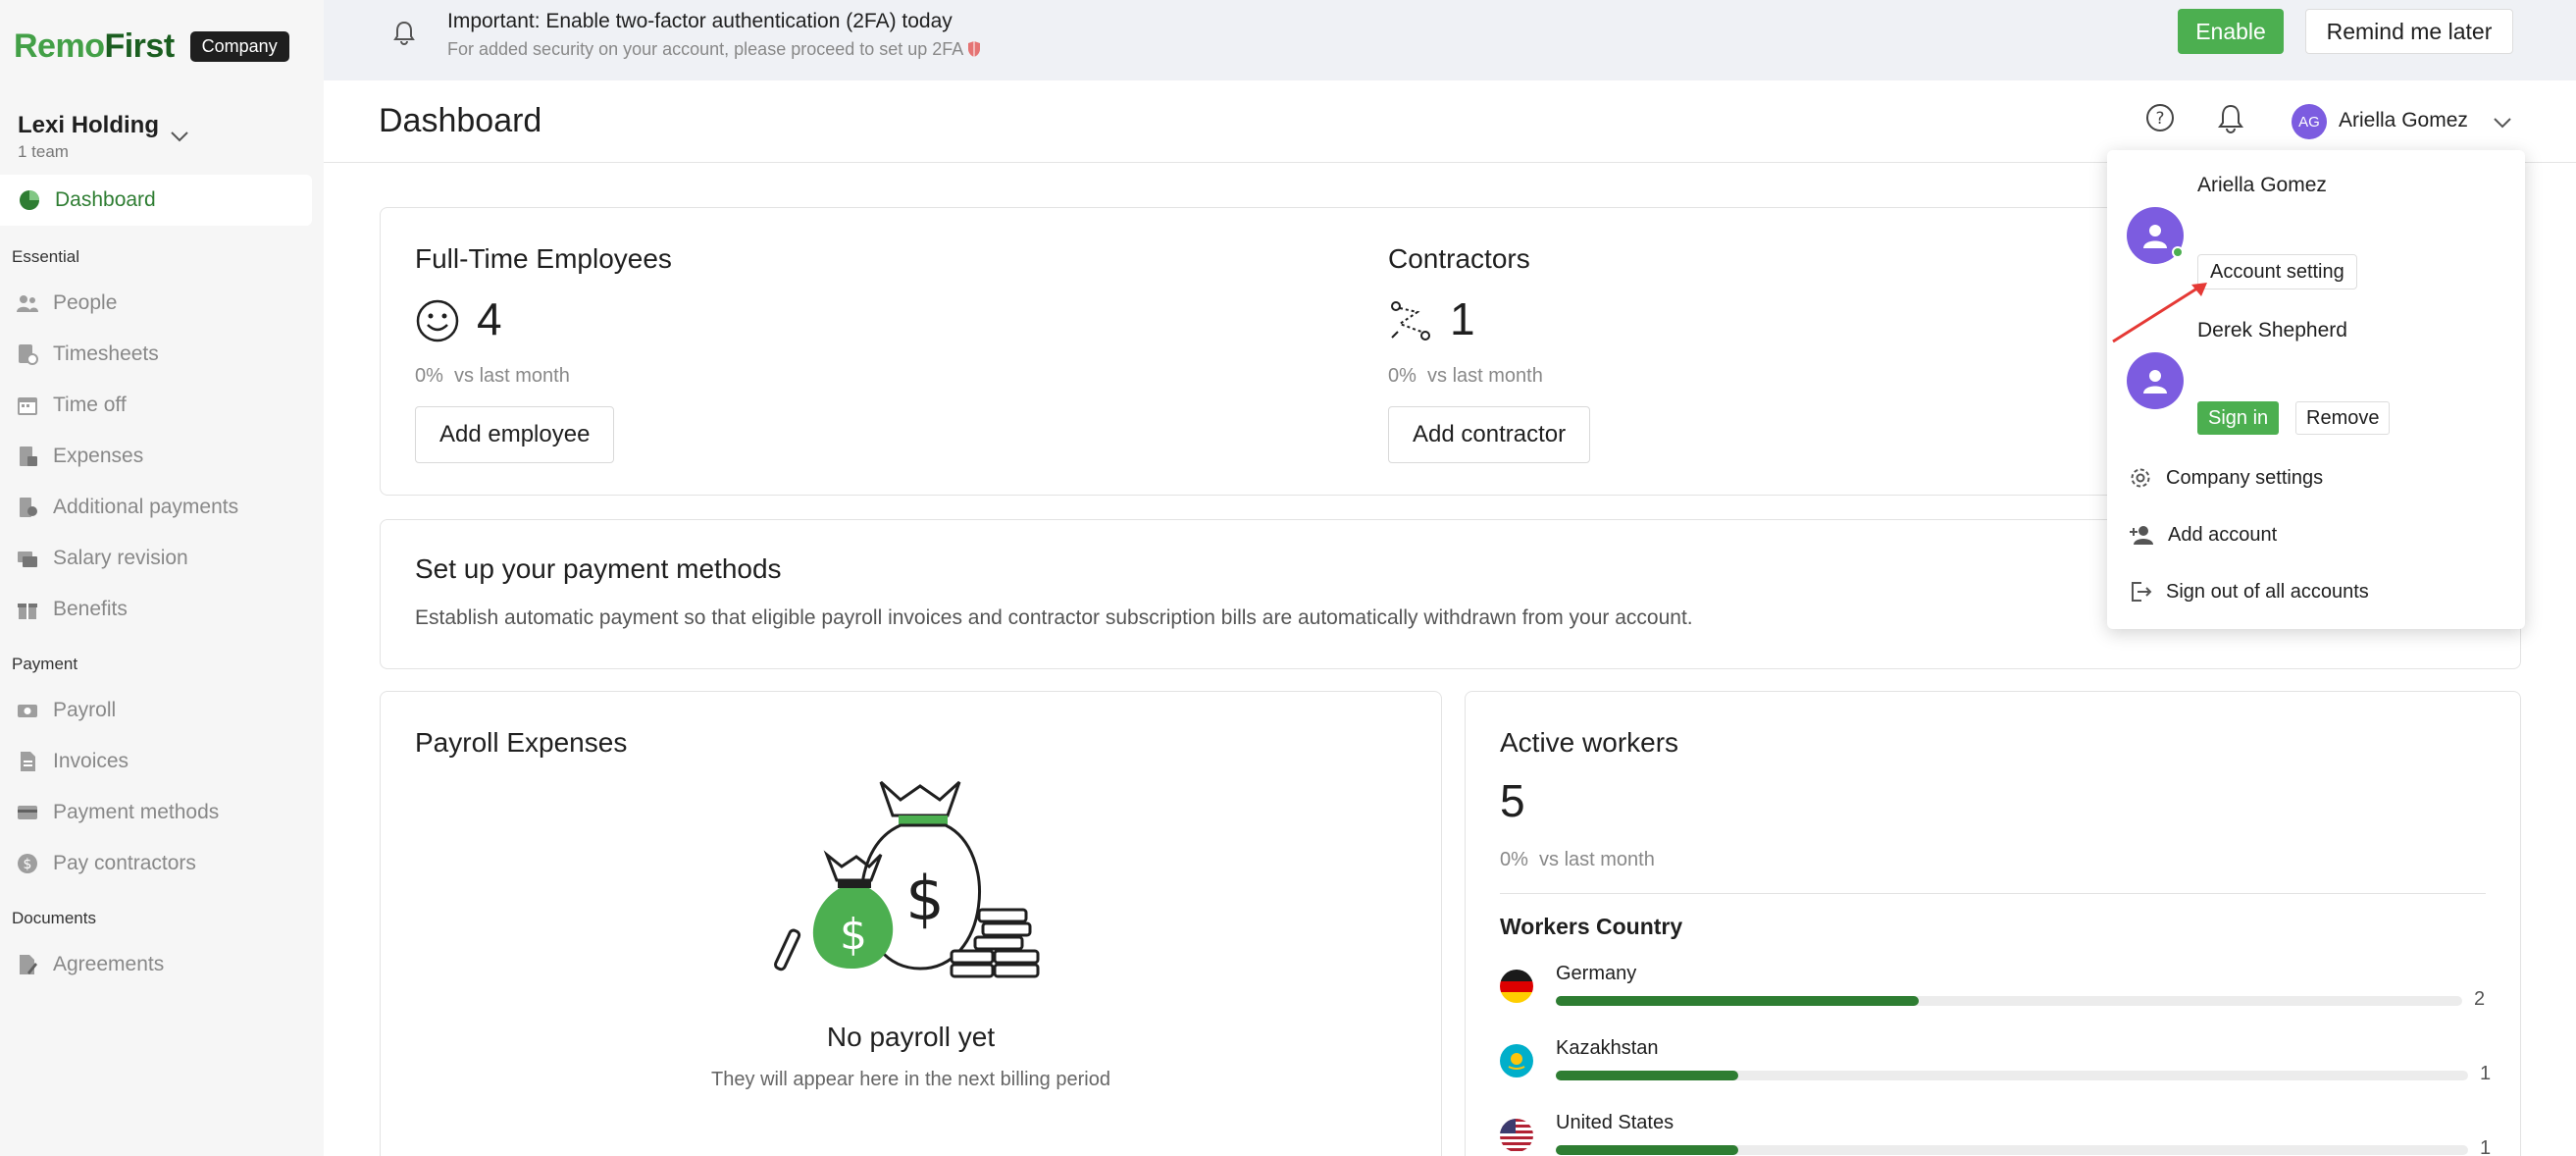 This screenshot has height=1156, width=2576. Describe the element at coordinates (1993, 893) in the screenshot. I see `divider` at that location.